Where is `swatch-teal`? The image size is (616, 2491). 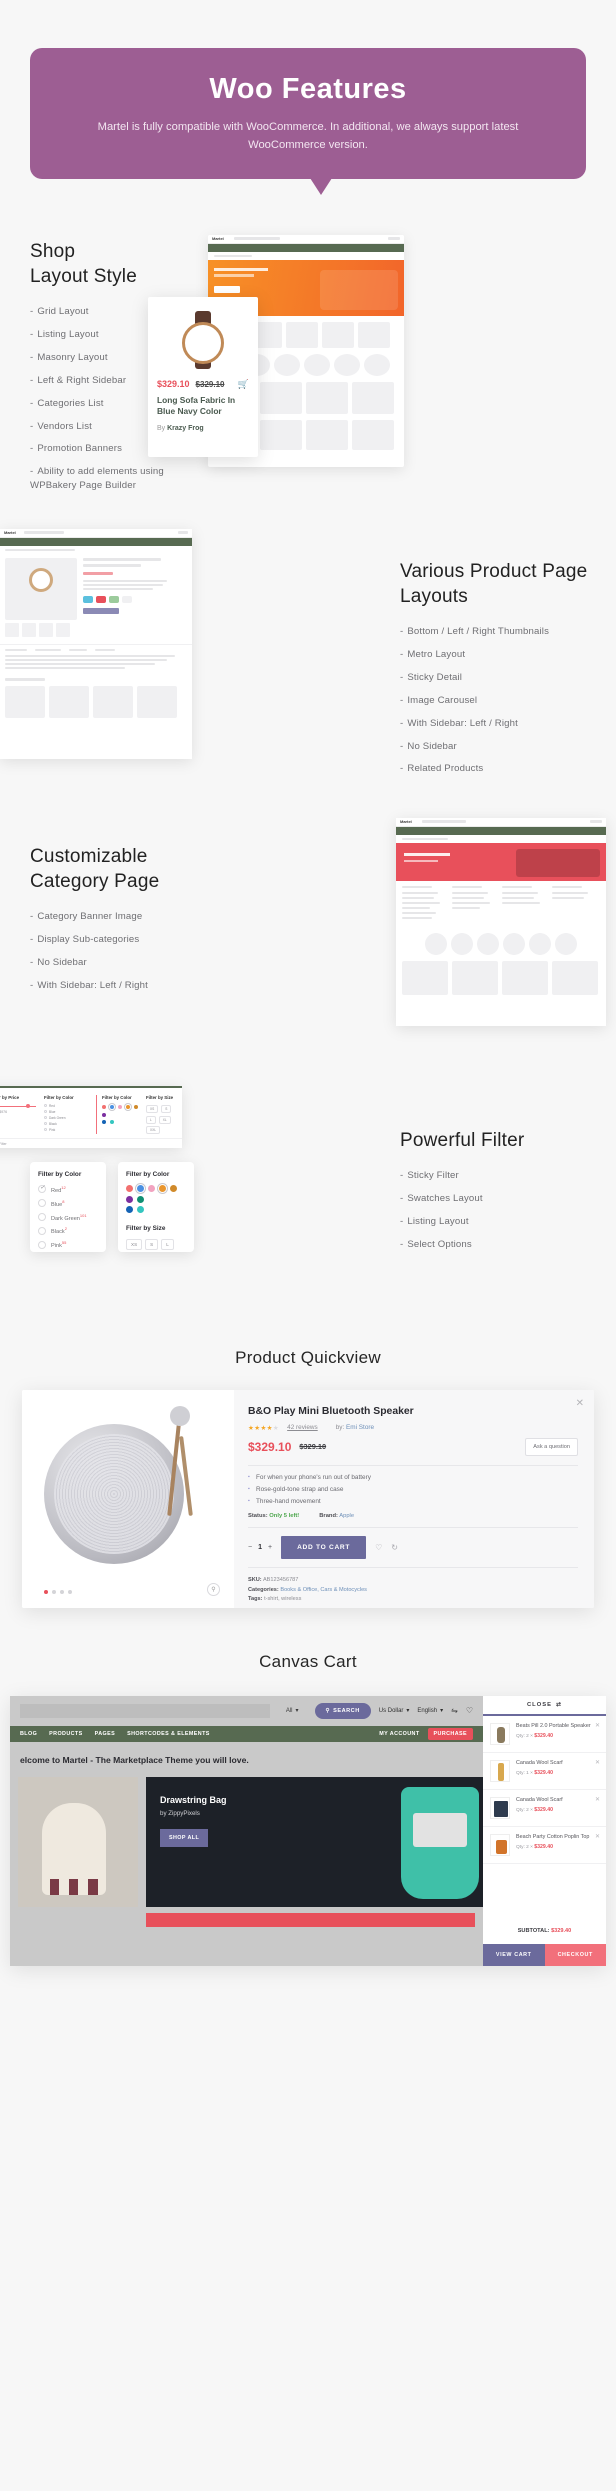
swatch-teal is located at coordinates (140, 1209).